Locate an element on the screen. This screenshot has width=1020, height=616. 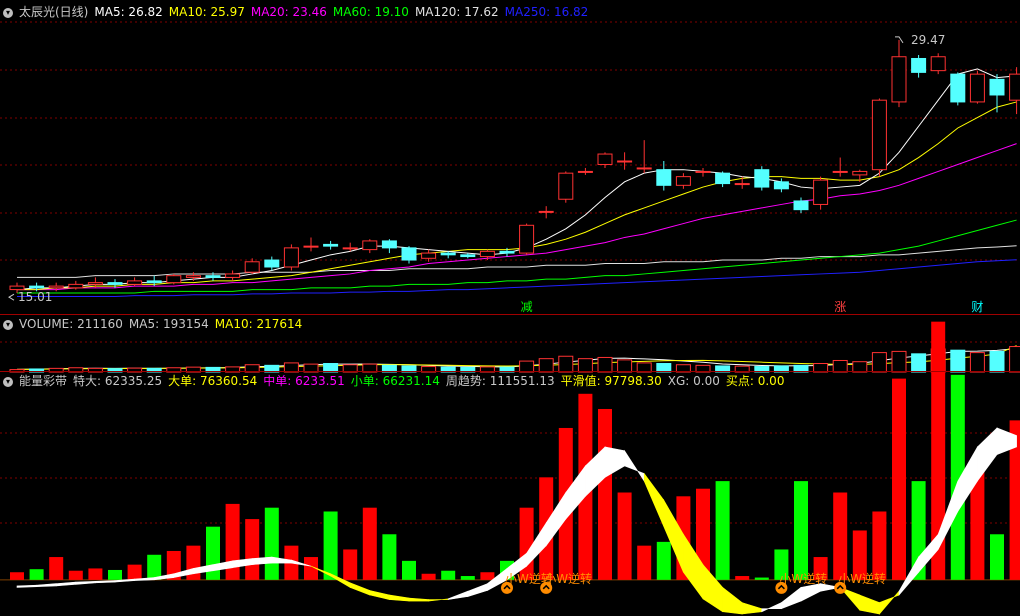
energy-legend-item-6: 平滑值: 97798.30 is located at coordinates (611, 381).